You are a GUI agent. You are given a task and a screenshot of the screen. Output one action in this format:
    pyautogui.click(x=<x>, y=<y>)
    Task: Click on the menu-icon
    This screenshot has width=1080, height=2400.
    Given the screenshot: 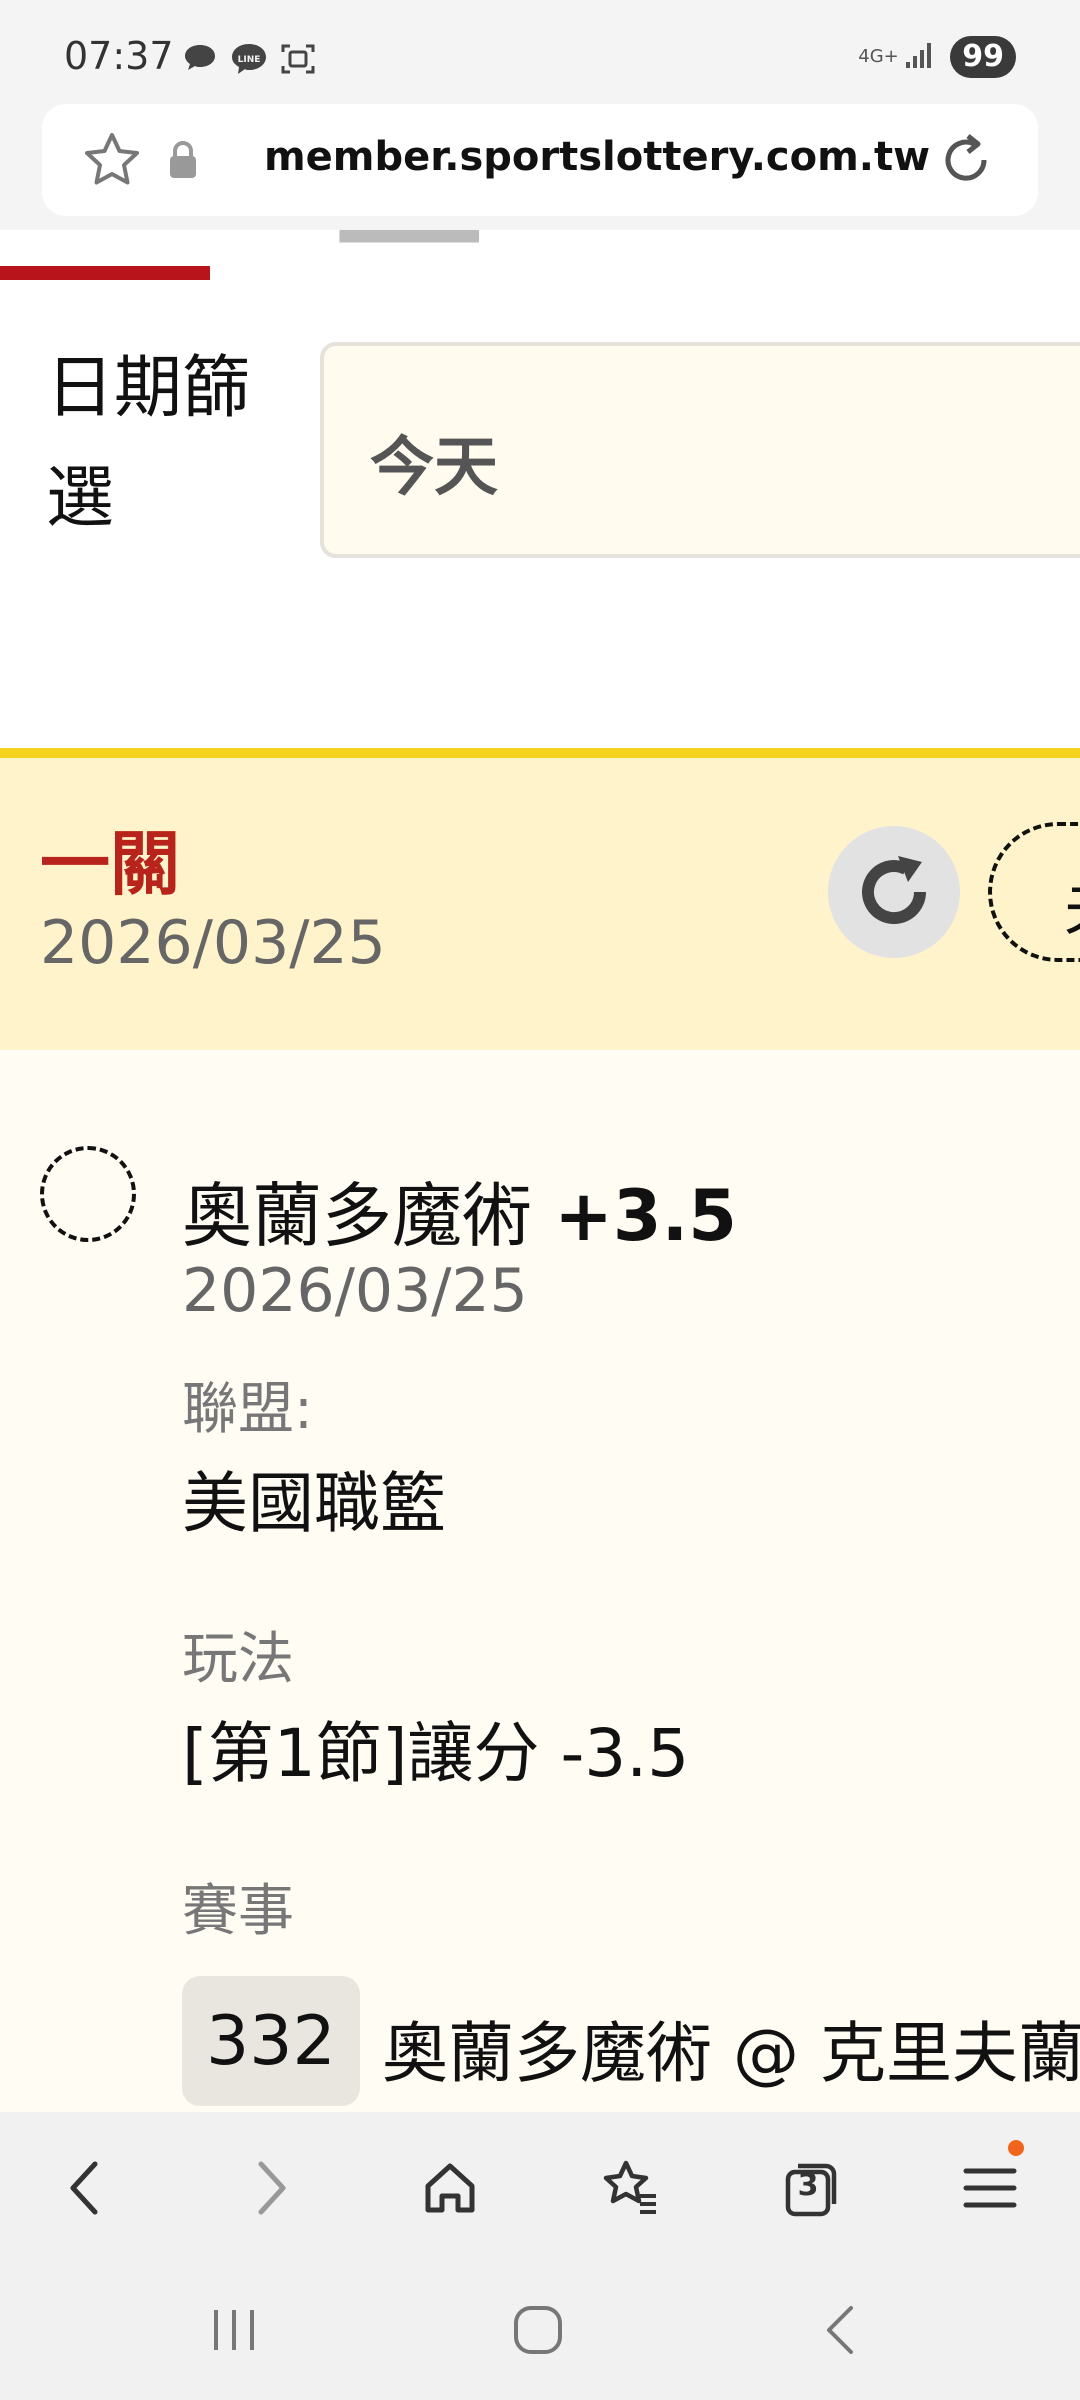 What is the action you would take?
    pyautogui.click(x=990, y=2188)
    